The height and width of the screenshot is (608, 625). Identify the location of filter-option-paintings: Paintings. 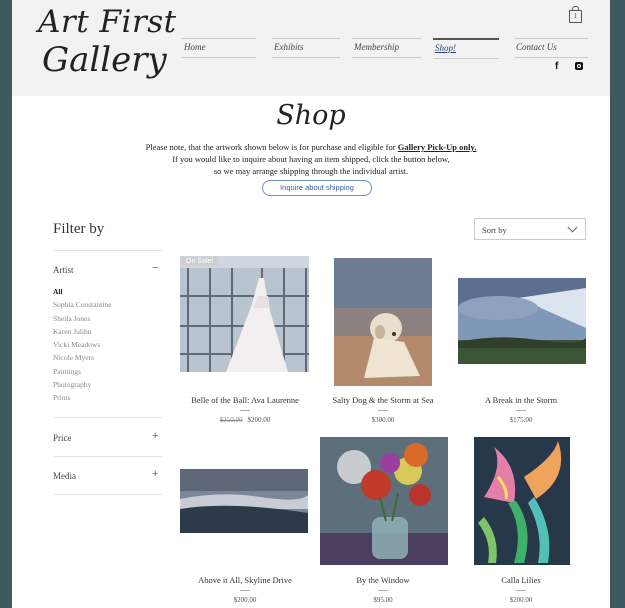
(82, 371).